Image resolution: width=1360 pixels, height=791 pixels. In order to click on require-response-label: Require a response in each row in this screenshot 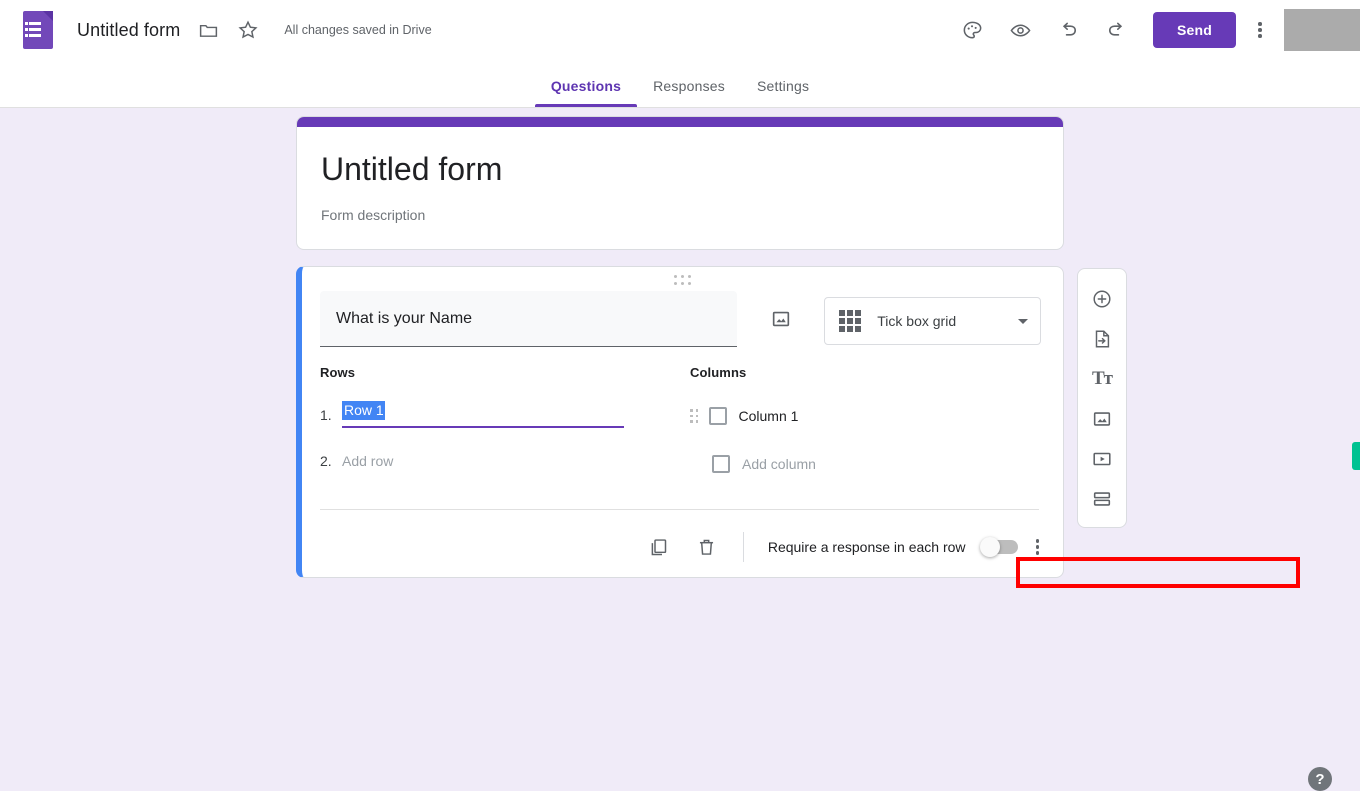, I will do `click(866, 547)`.